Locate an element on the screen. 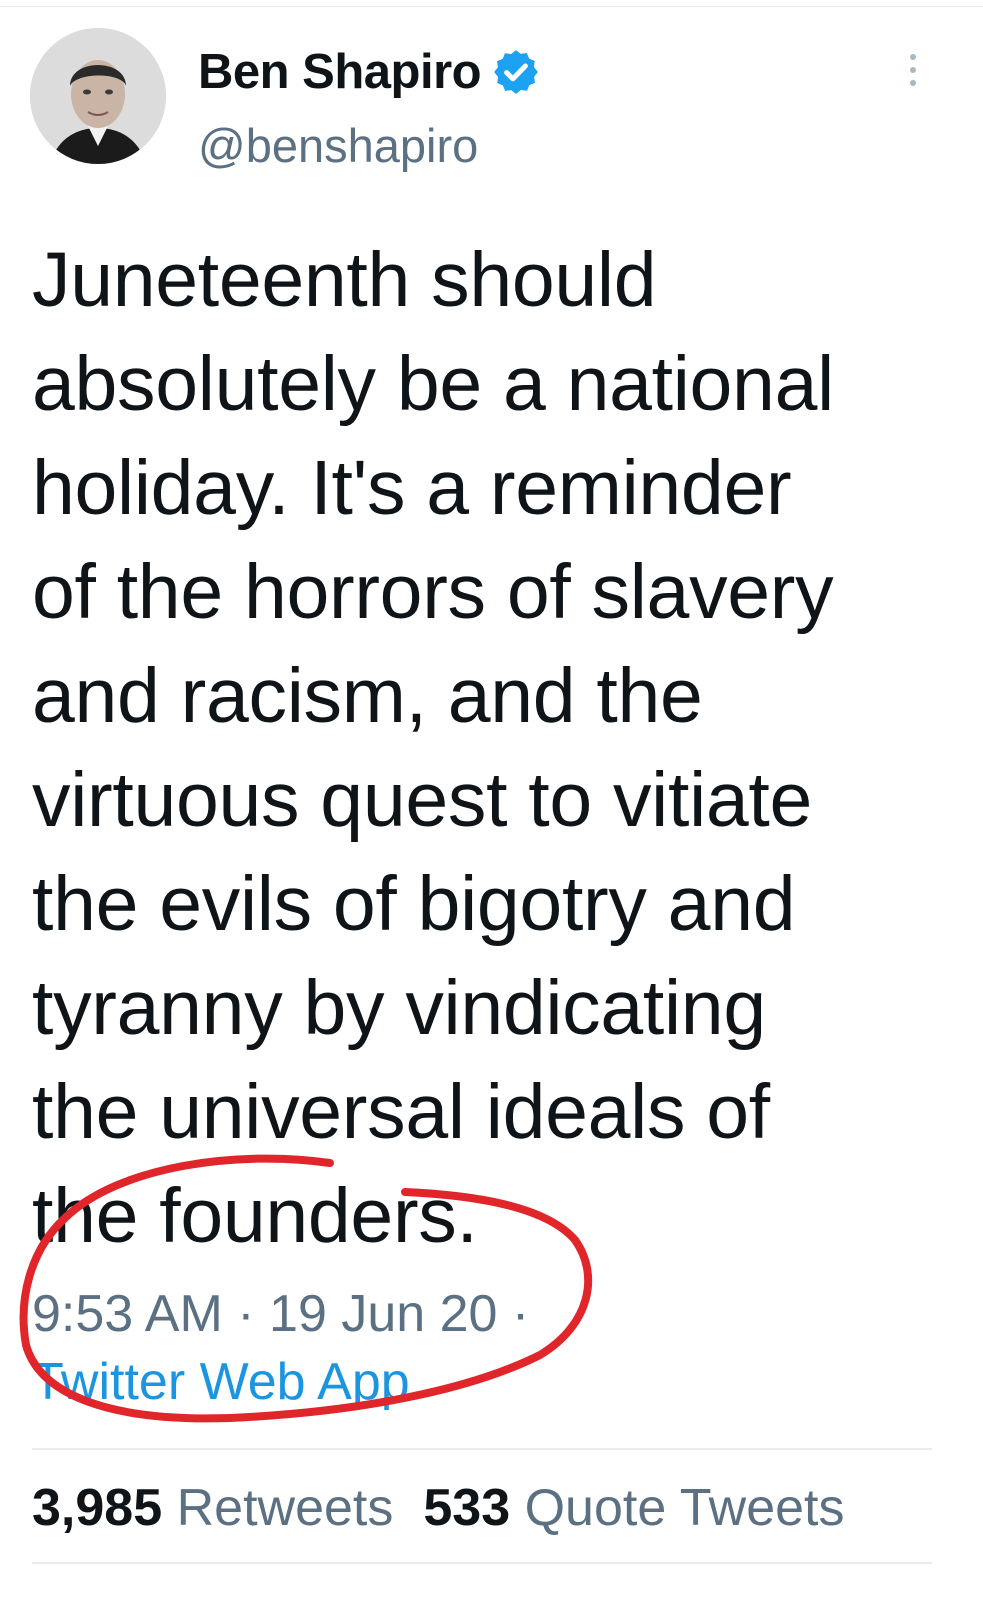  tweet-source-link: Twitter Web App is located at coordinates (482, 1382).